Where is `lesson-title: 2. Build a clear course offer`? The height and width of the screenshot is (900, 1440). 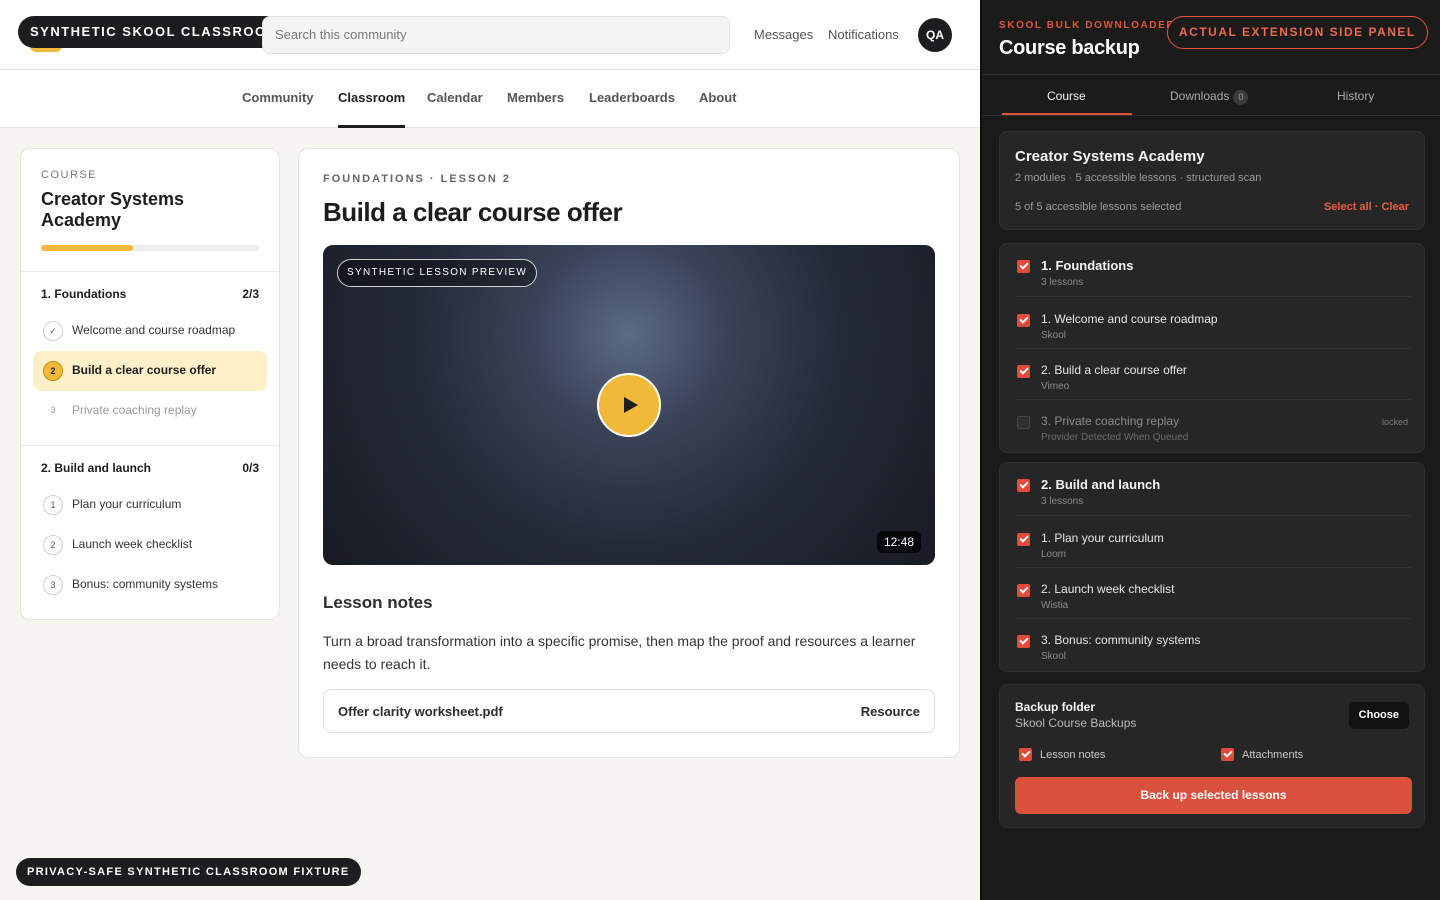 lesson-title: 2. Build a clear course offer is located at coordinates (1114, 370).